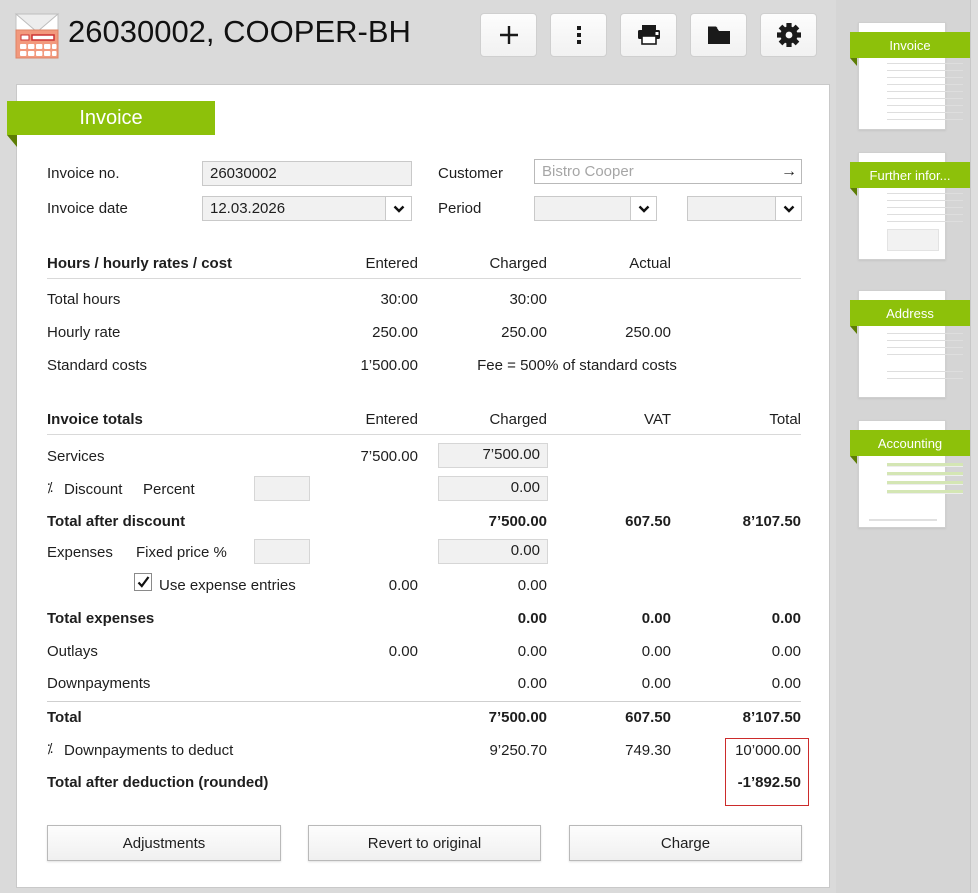 Image resolution: width=978 pixels, height=893 pixels. I want to click on validation-highlight-box, so click(767, 772).